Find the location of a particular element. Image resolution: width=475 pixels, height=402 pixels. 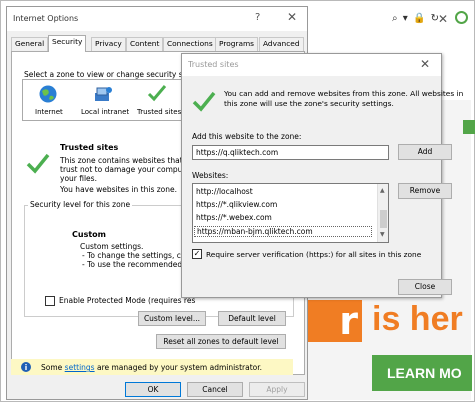

list-item: https://*.webex.com is located at coordinates (234, 217).